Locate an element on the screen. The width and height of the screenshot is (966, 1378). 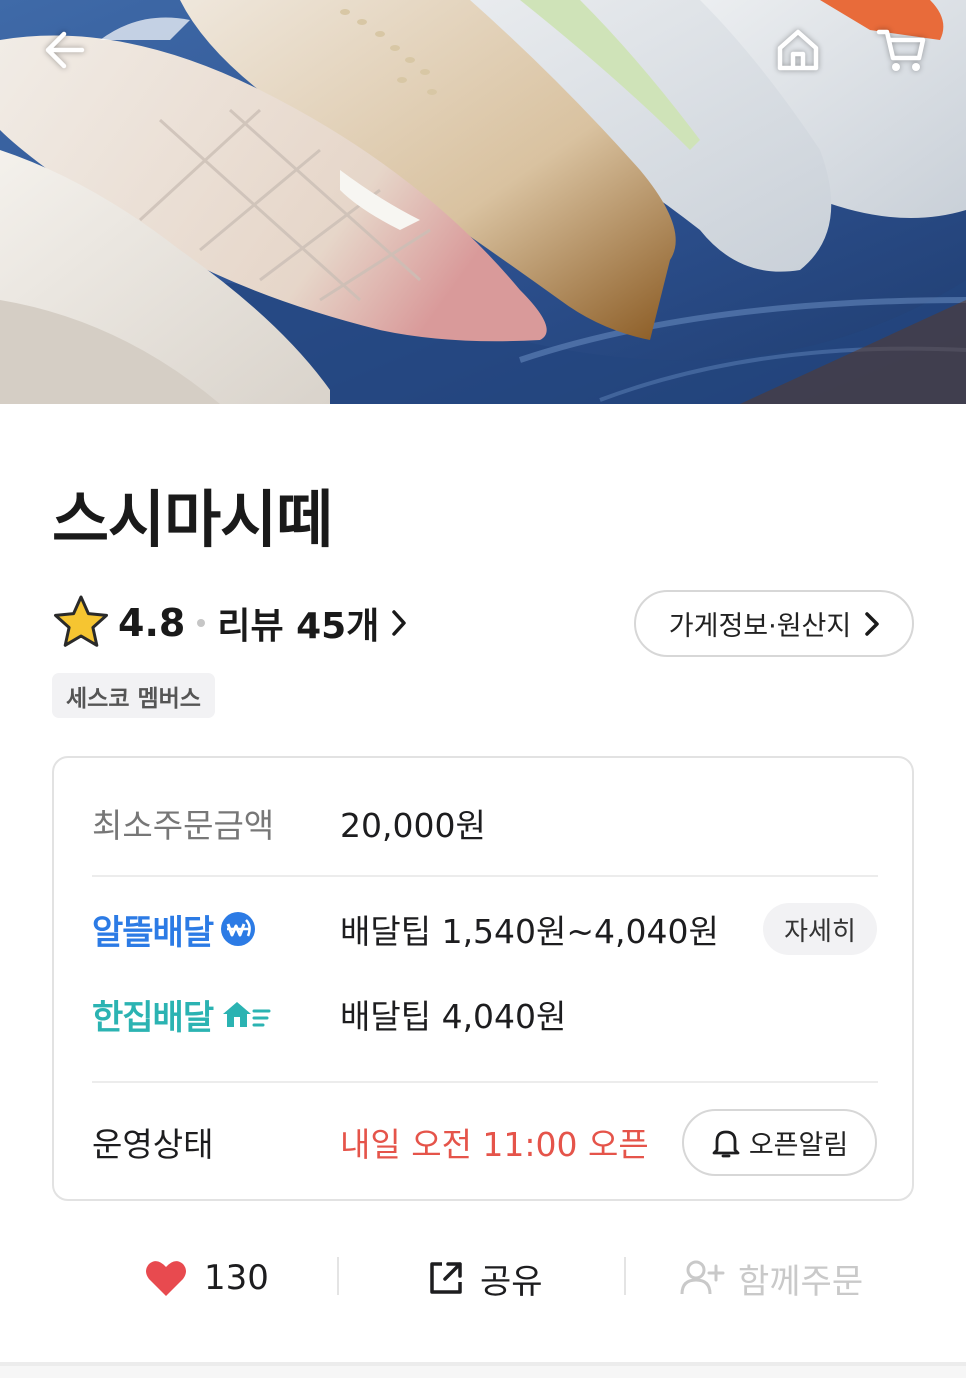
house-speed-icon is located at coordinates (247, 1014).